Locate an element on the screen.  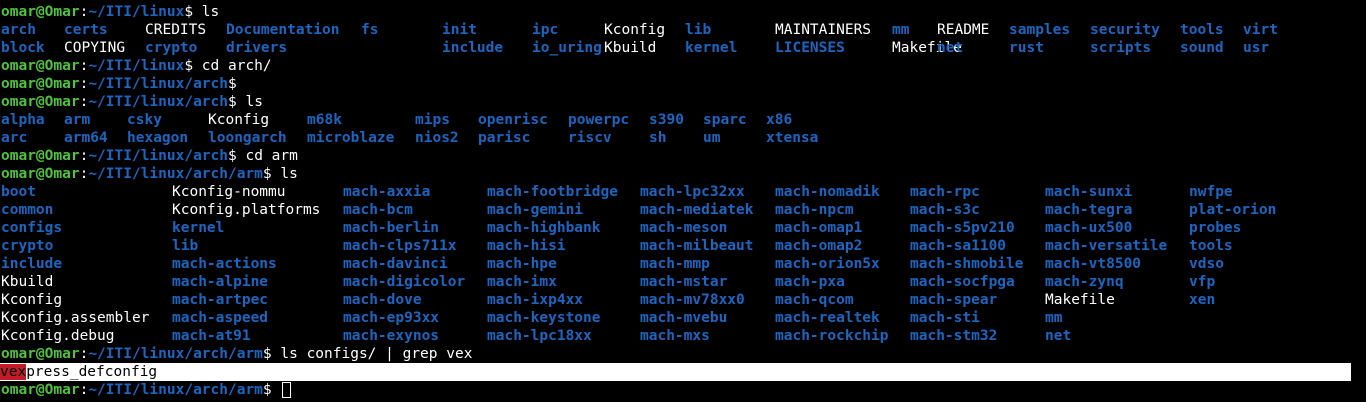
directory-entry: mach-highbank is located at coordinates (544, 228).